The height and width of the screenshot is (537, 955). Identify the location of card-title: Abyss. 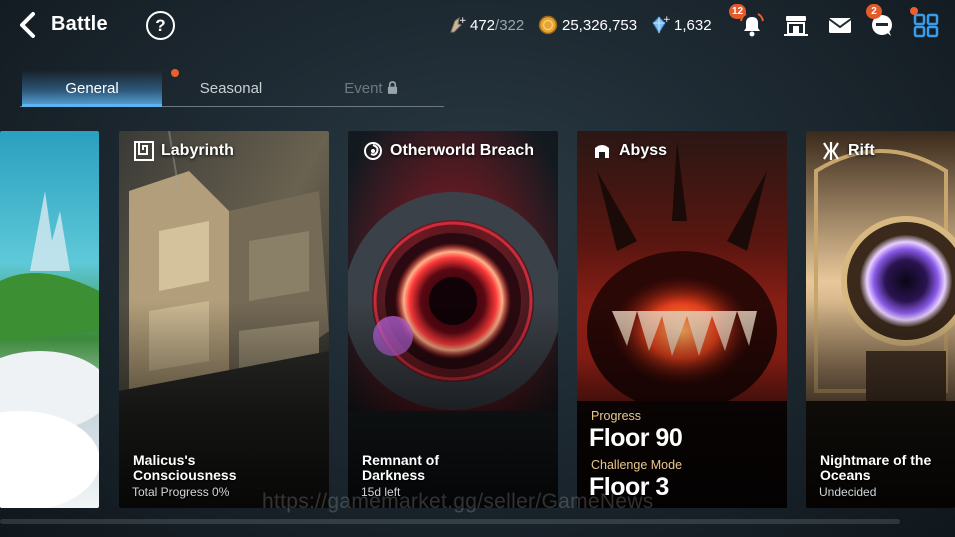
(629, 151).